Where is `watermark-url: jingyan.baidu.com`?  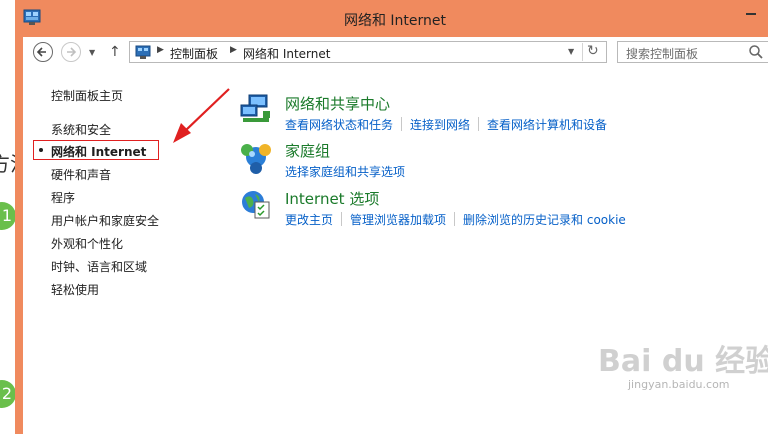
watermark-url: jingyan.baidu.com is located at coordinates (679, 384).